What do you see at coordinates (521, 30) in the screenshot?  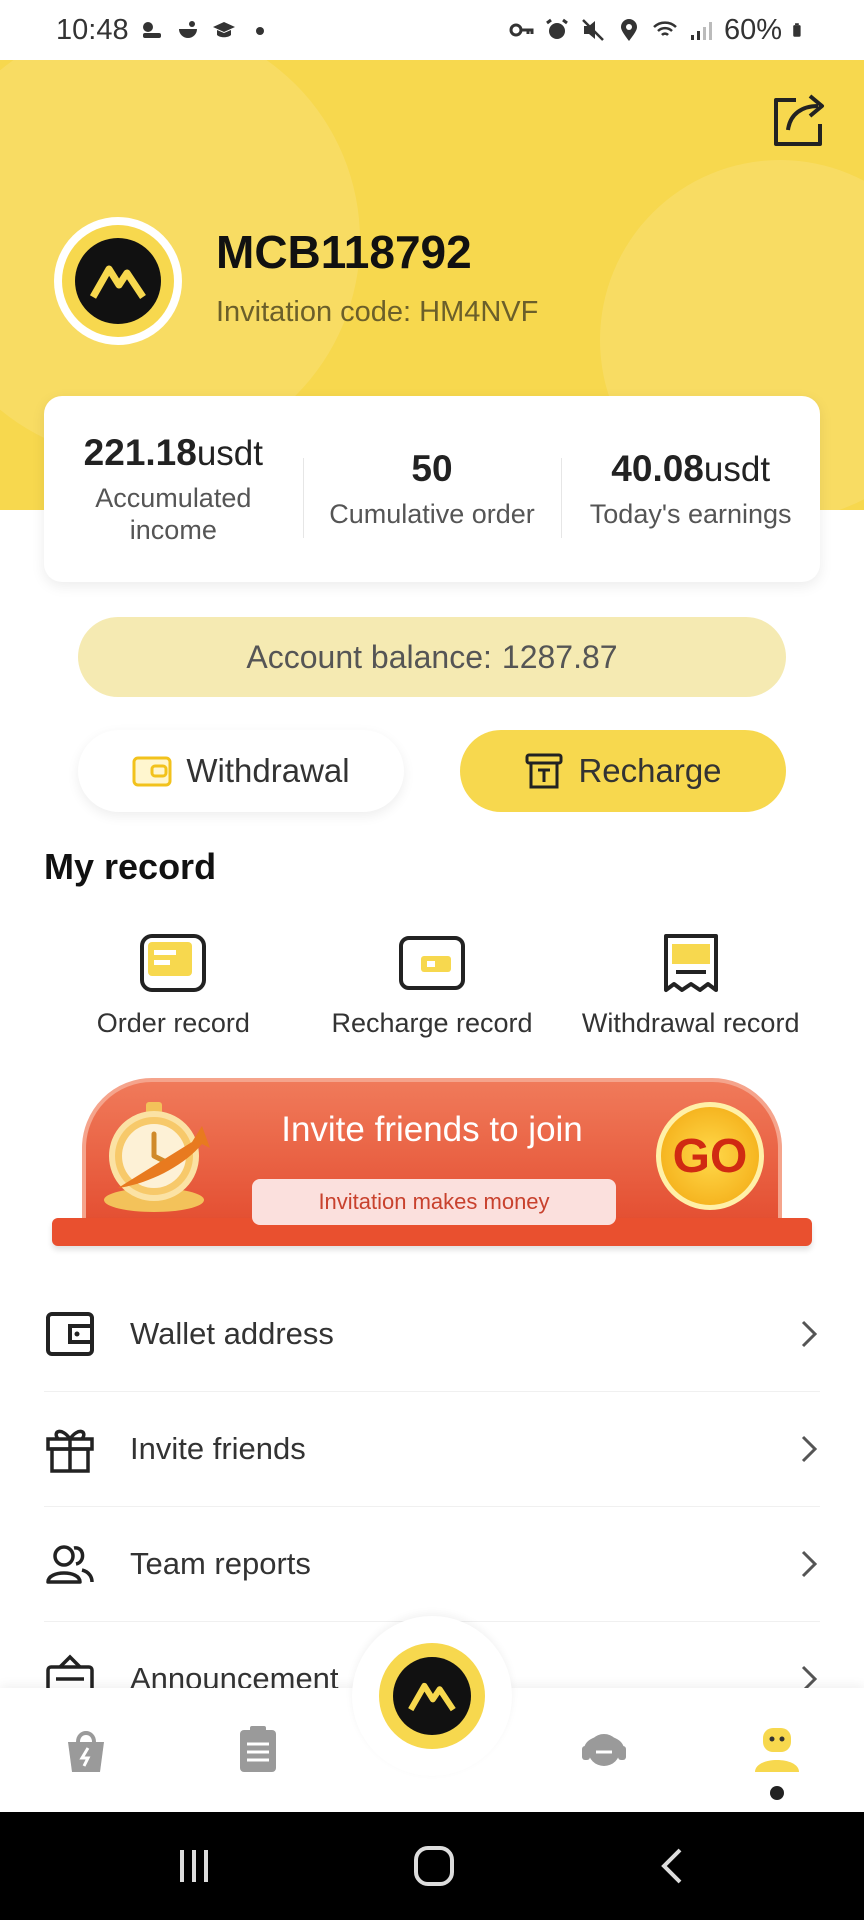 I see `key-icon` at bounding box center [521, 30].